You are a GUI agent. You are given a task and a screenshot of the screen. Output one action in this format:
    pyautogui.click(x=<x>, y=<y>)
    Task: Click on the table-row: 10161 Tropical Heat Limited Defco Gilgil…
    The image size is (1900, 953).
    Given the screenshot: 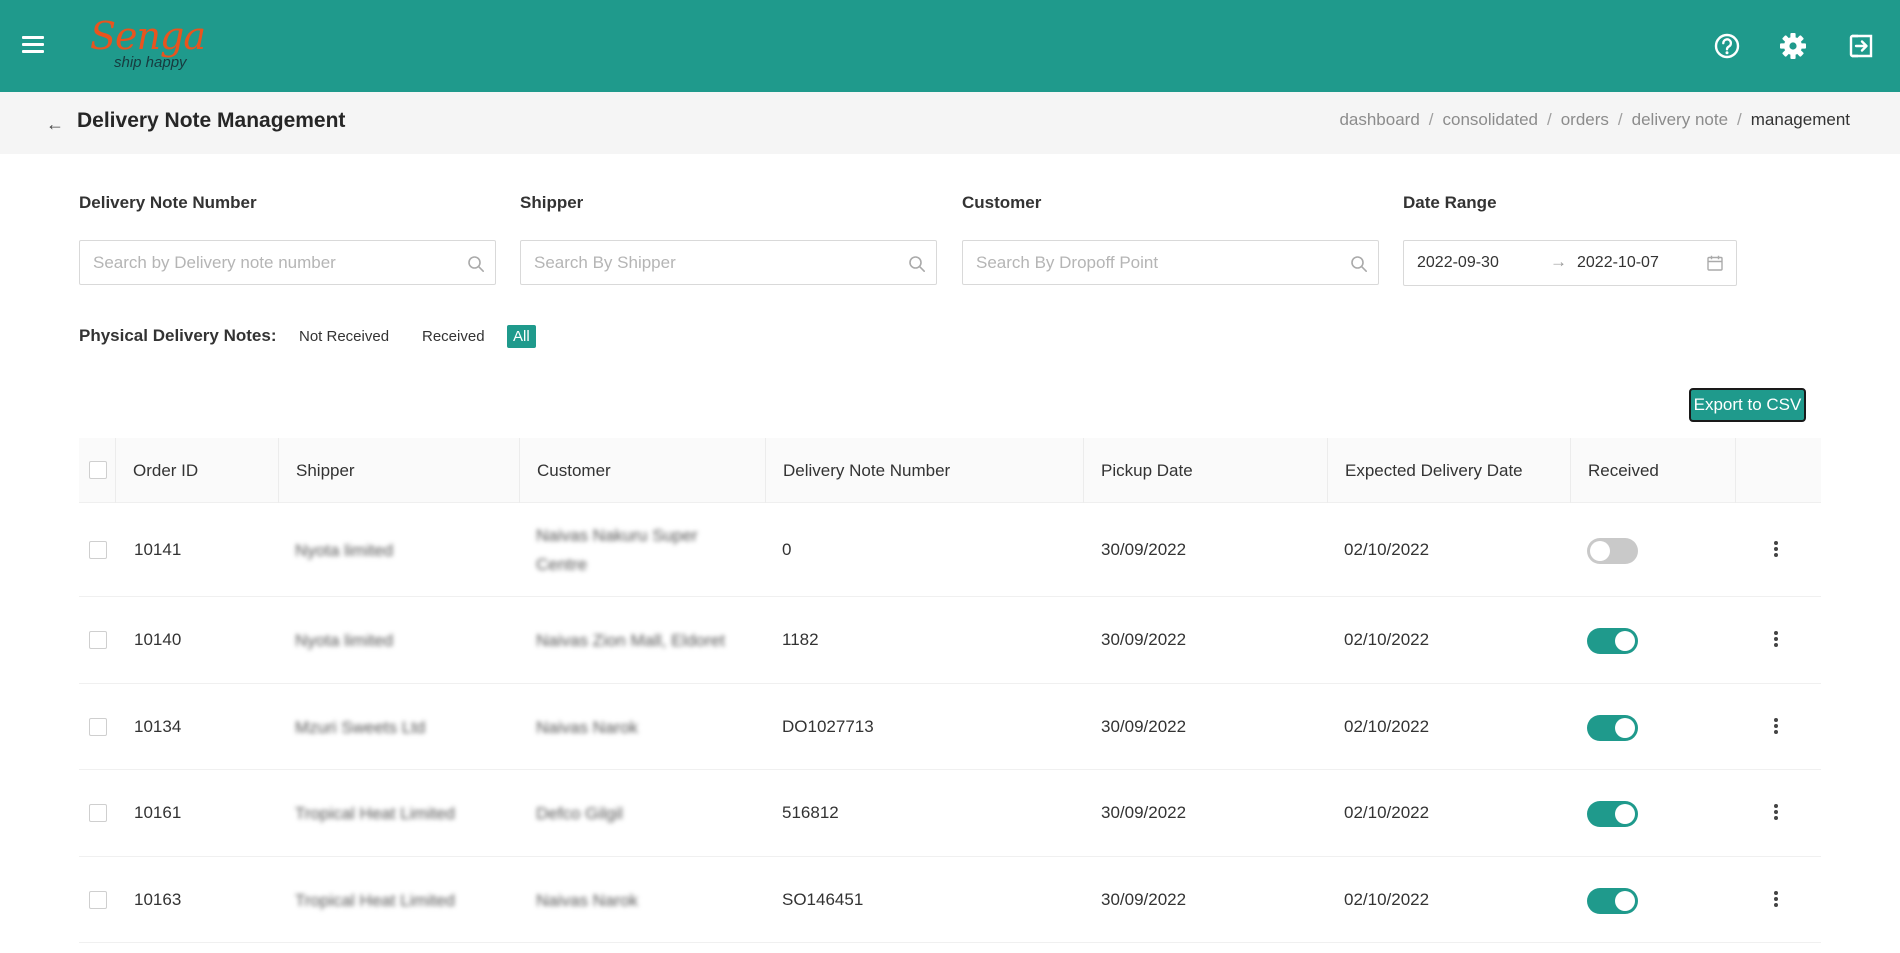 What is the action you would take?
    pyautogui.click(x=950, y=813)
    